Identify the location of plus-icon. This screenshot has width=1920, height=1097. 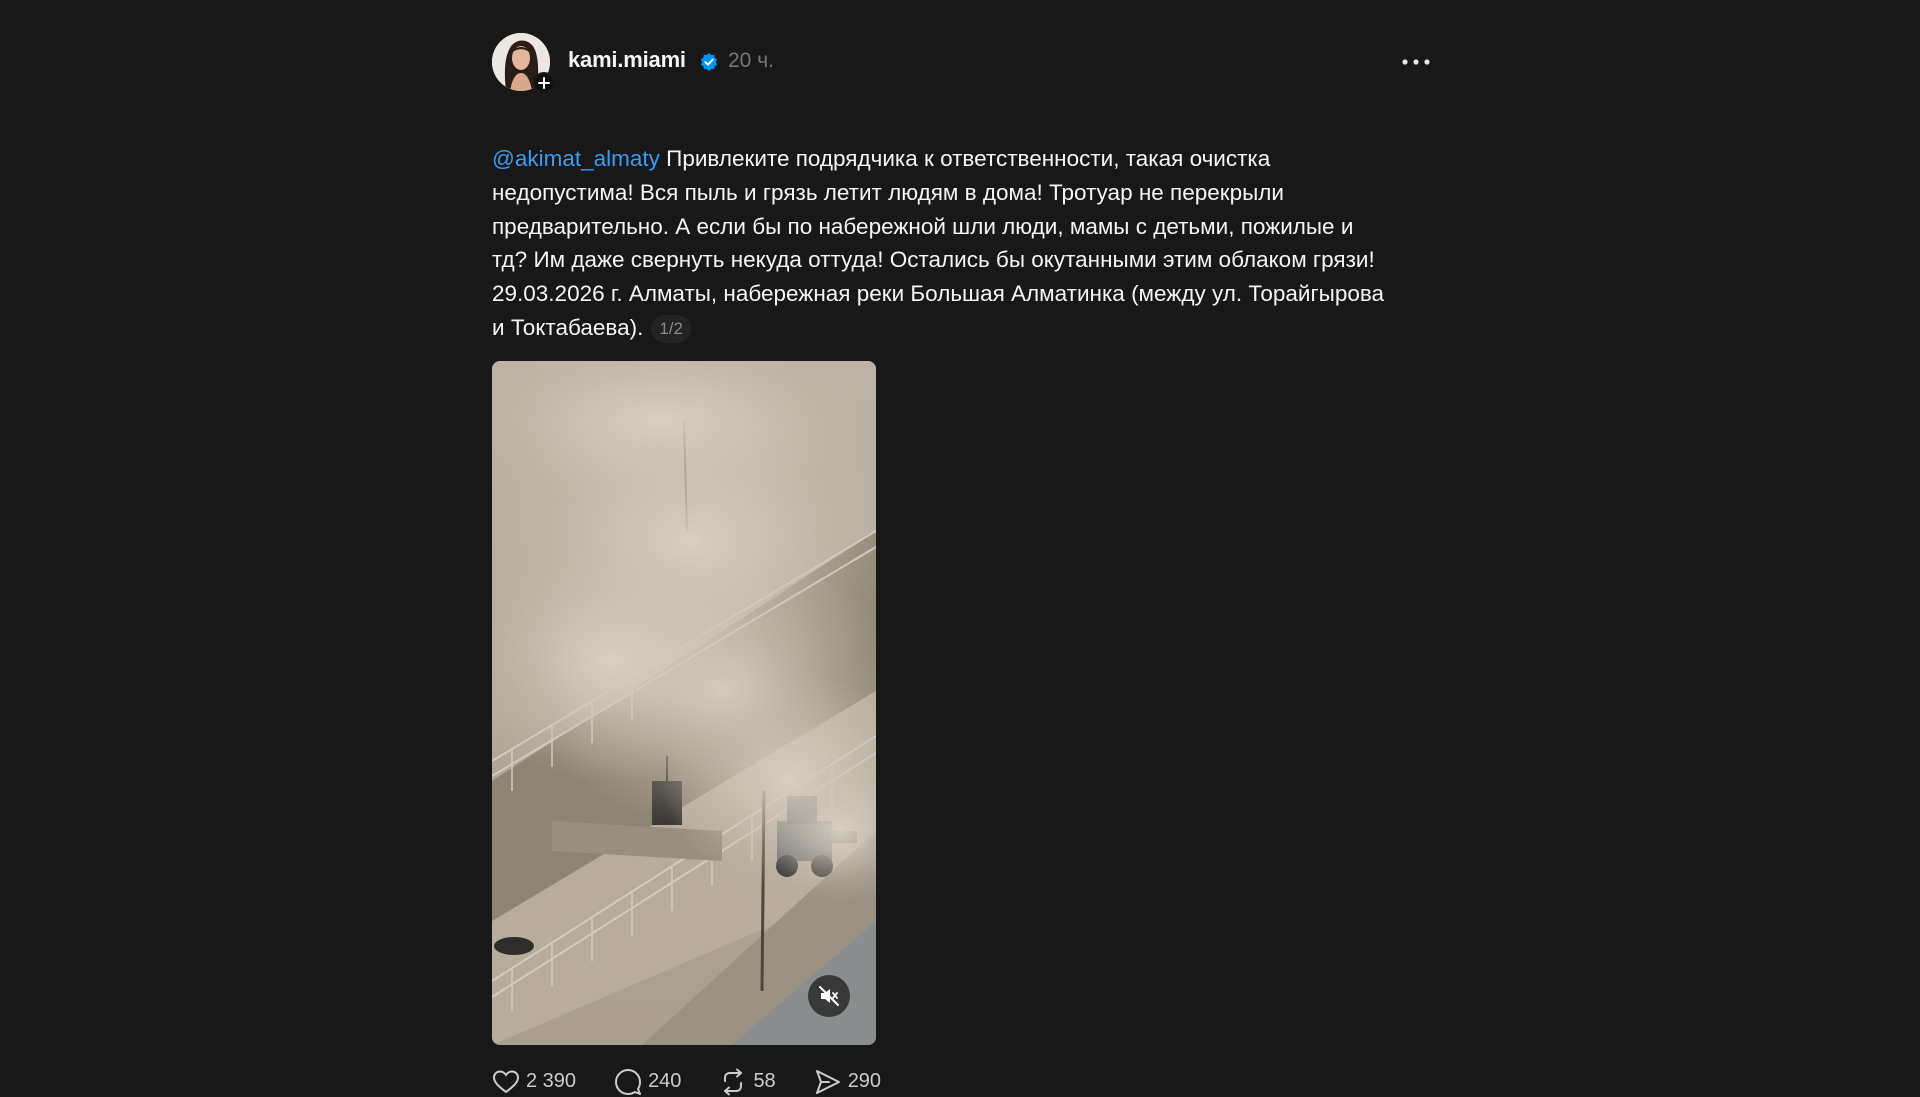
(544, 83).